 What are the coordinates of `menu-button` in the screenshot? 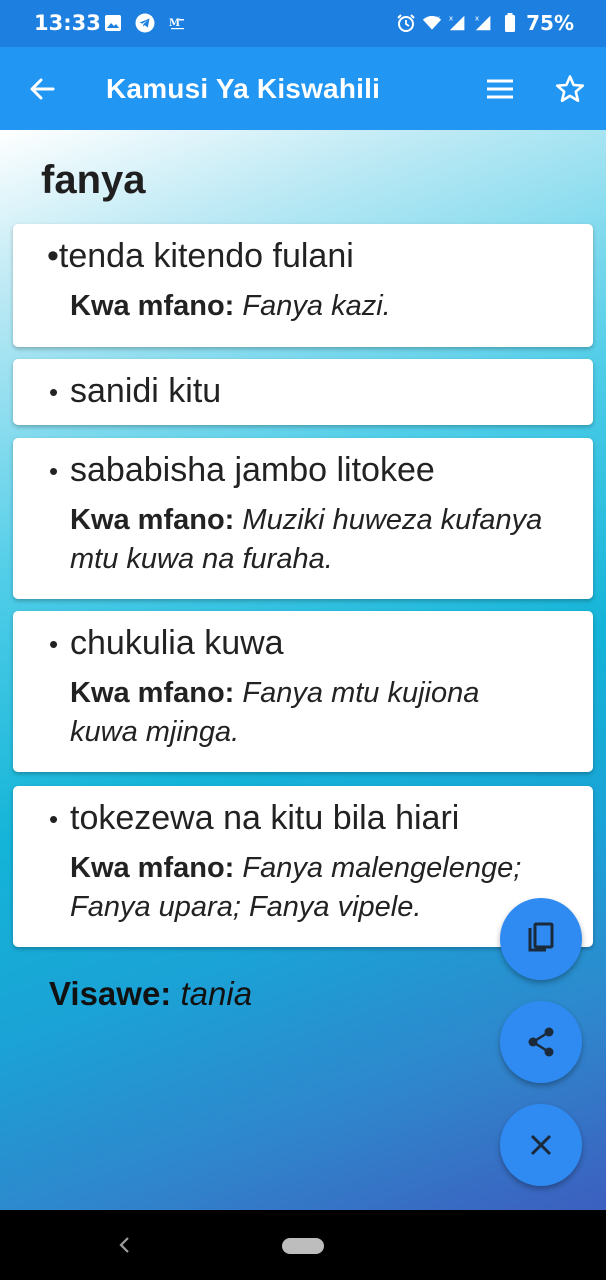 It's located at (500, 89).